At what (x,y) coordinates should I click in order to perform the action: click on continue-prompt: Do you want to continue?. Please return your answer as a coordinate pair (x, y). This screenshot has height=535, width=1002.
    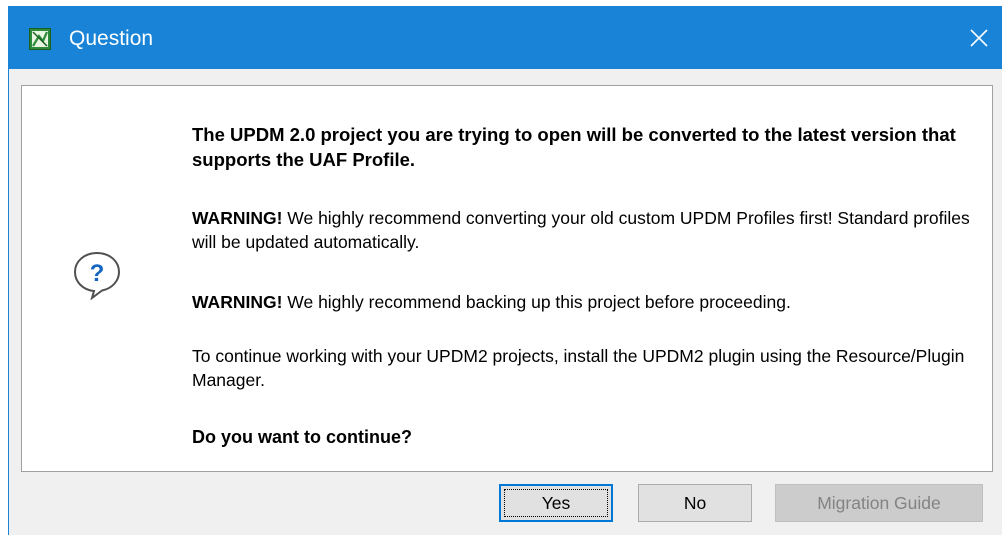
    Looking at the image, I should click on (302, 437).